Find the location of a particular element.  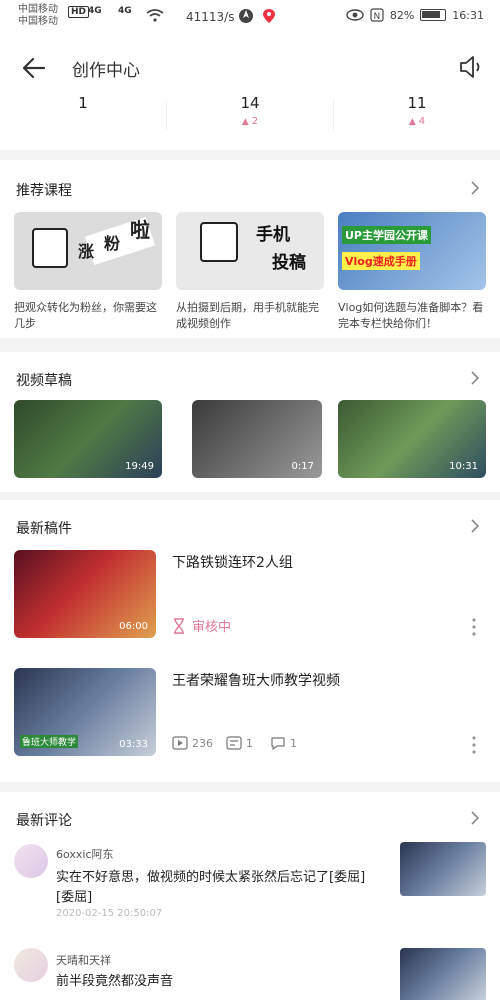

stat-item: 1 is located at coordinates (83, 103).